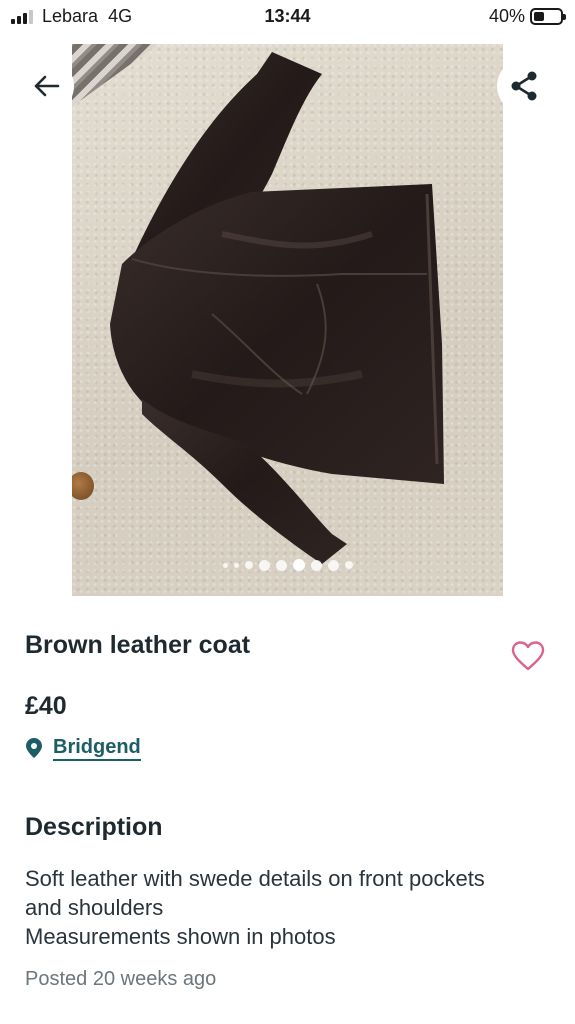  I want to click on listing-price: £40, so click(46, 706).